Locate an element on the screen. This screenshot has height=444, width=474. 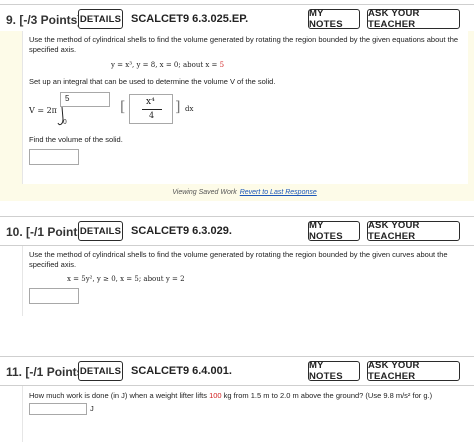
fraction-bar is located at coordinates (152, 109).